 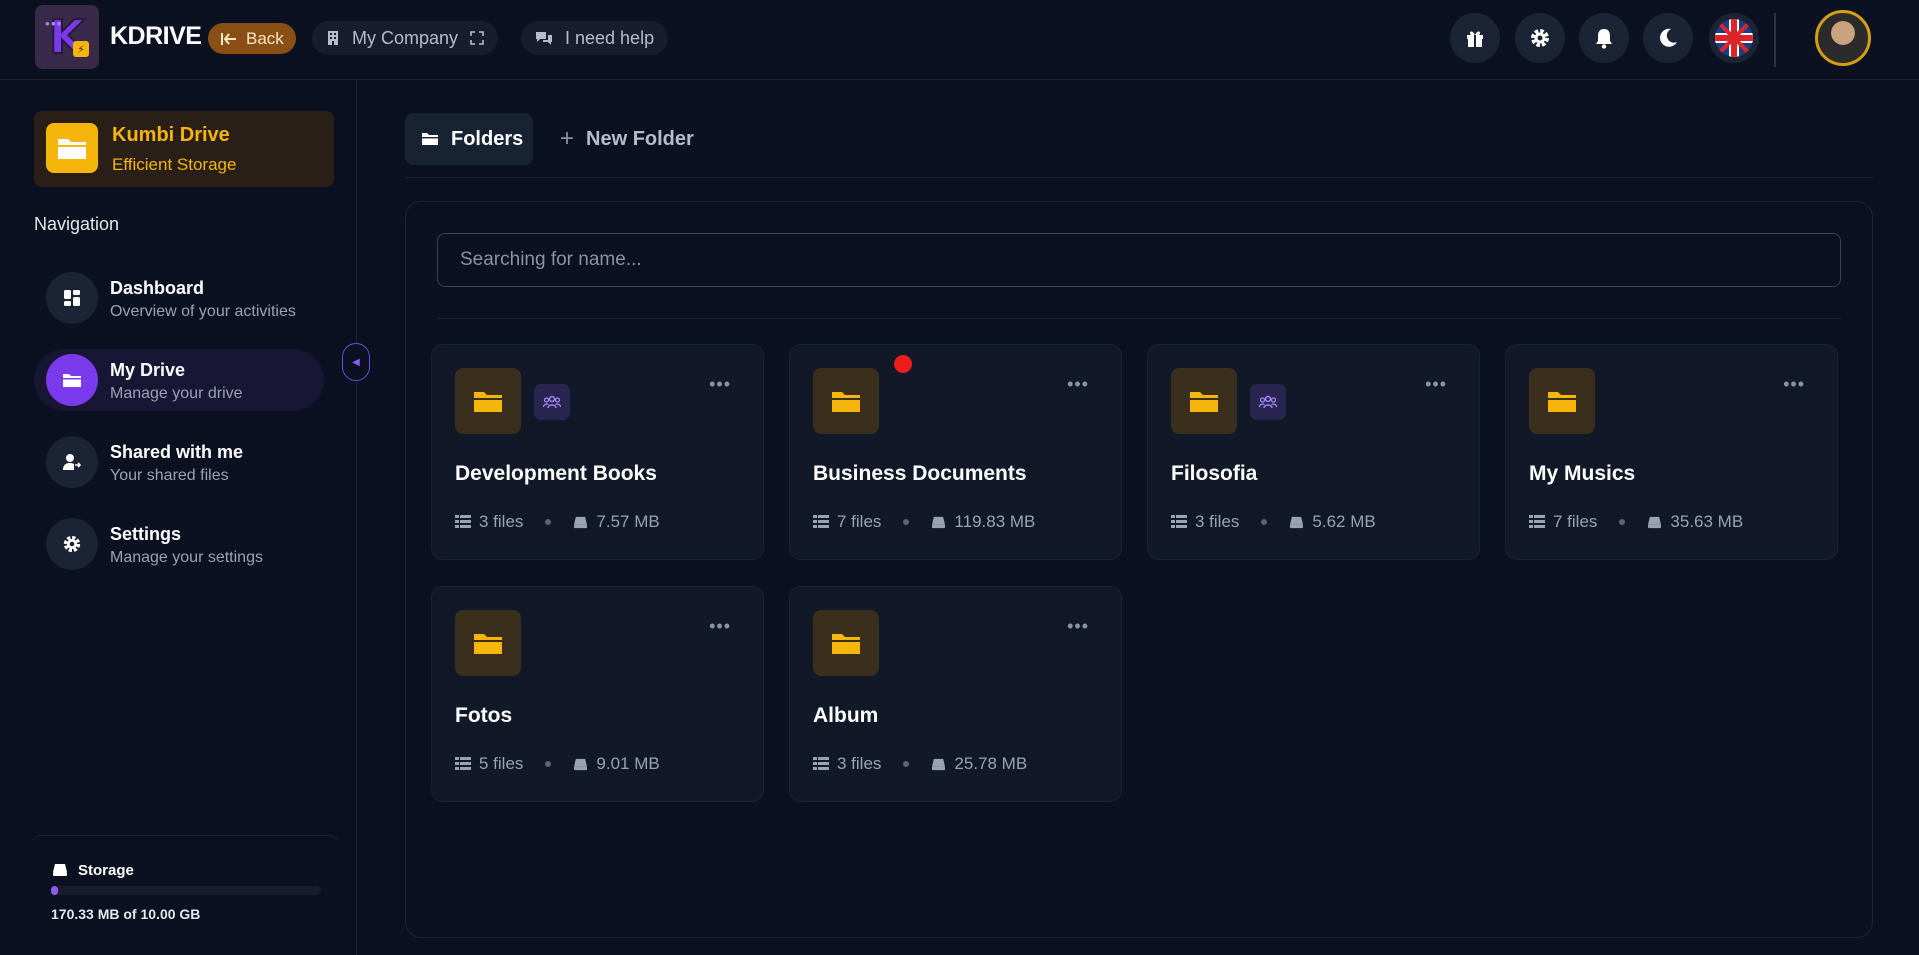 What do you see at coordinates (1604, 38) in the screenshot?
I see `notifications-button` at bounding box center [1604, 38].